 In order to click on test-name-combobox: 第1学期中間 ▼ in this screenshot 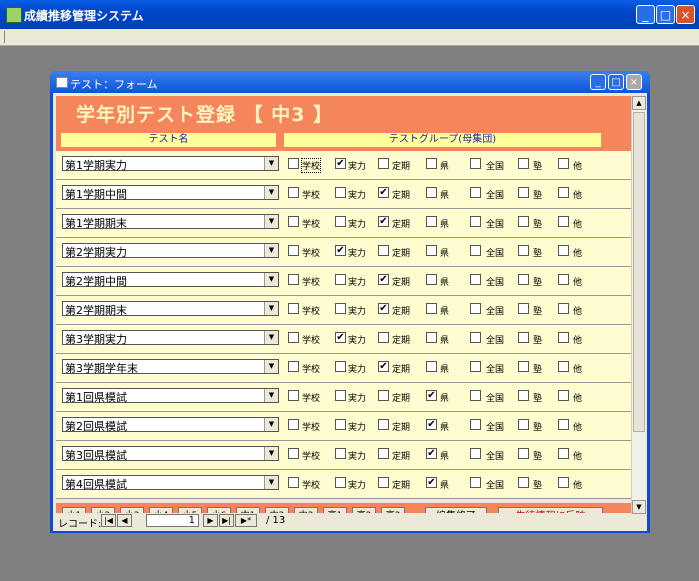, I will do `click(170, 193)`.